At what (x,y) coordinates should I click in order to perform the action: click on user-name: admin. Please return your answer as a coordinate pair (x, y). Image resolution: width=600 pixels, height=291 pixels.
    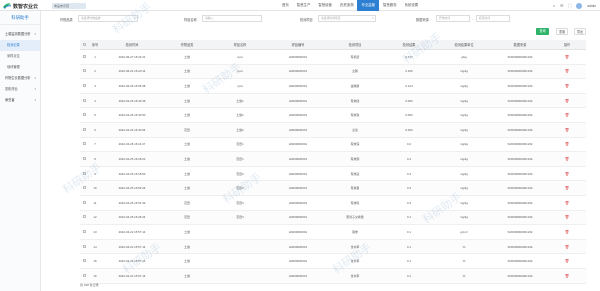
    Looking at the image, I should click on (591, 6).